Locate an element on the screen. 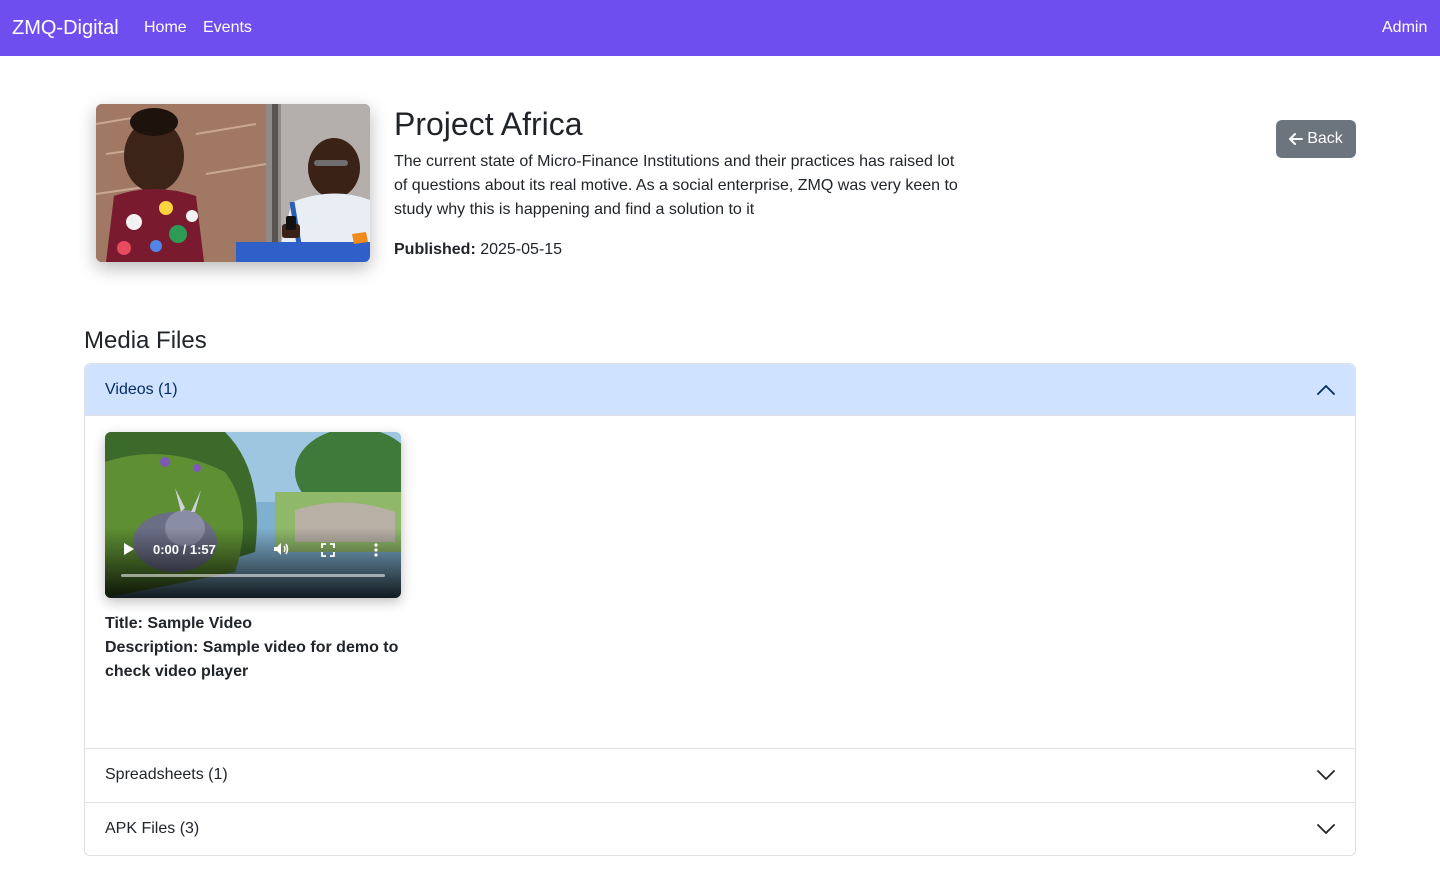 This screenshot has width=1440, height=880. video-controls is located at coordinates (253, 563).